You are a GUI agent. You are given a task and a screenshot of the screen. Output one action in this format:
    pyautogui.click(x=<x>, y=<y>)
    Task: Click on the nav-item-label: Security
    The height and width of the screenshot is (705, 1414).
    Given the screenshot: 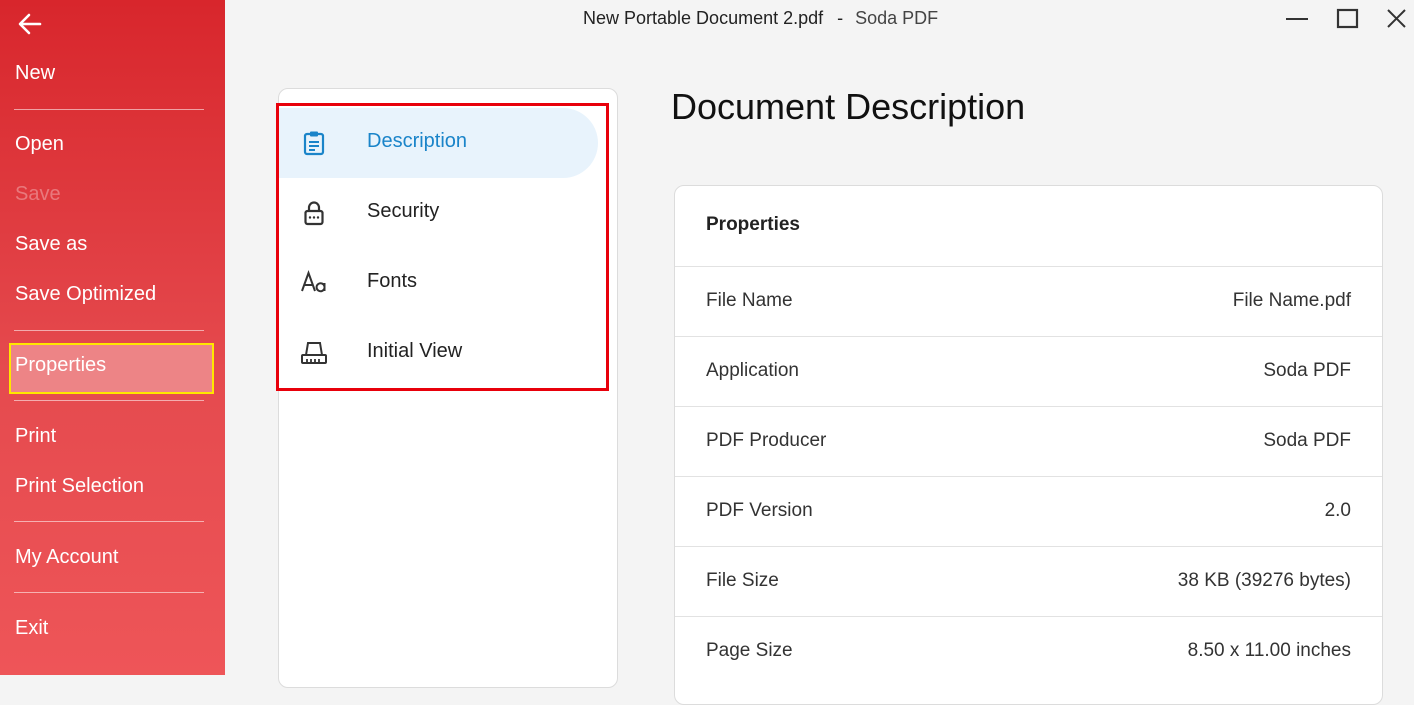 What is the action you would take?
    pyautogui.click(x=403, y=211)
    